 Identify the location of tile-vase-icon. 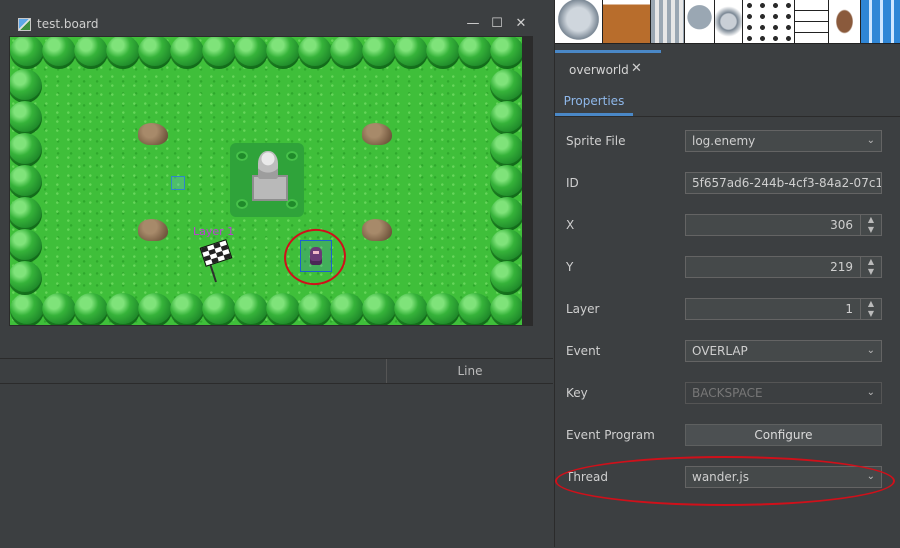
(729, 22).